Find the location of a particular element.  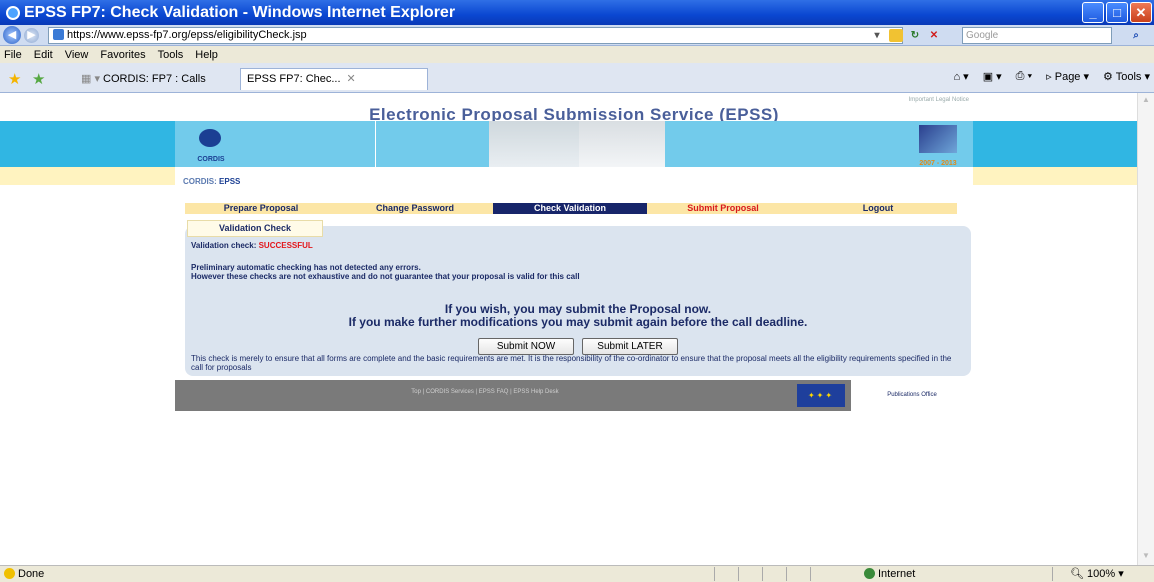

fp7-logo-icon is located at coordinates (938, 139).